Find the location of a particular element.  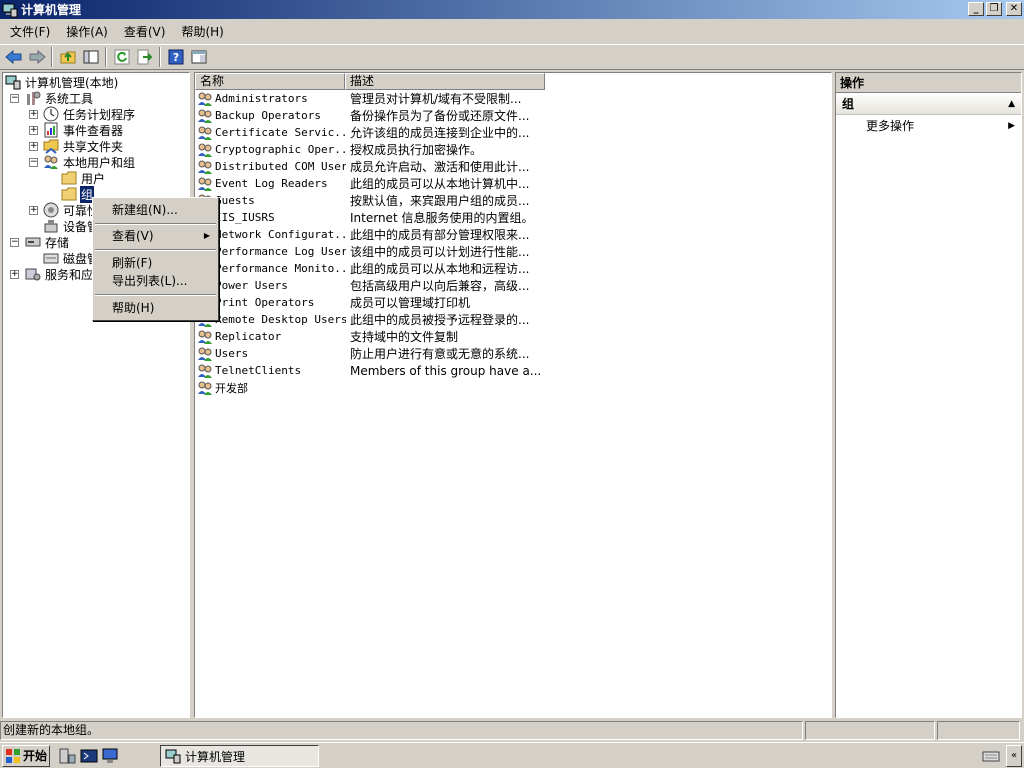

keyboard-icon is located at coordinates (991, 756).